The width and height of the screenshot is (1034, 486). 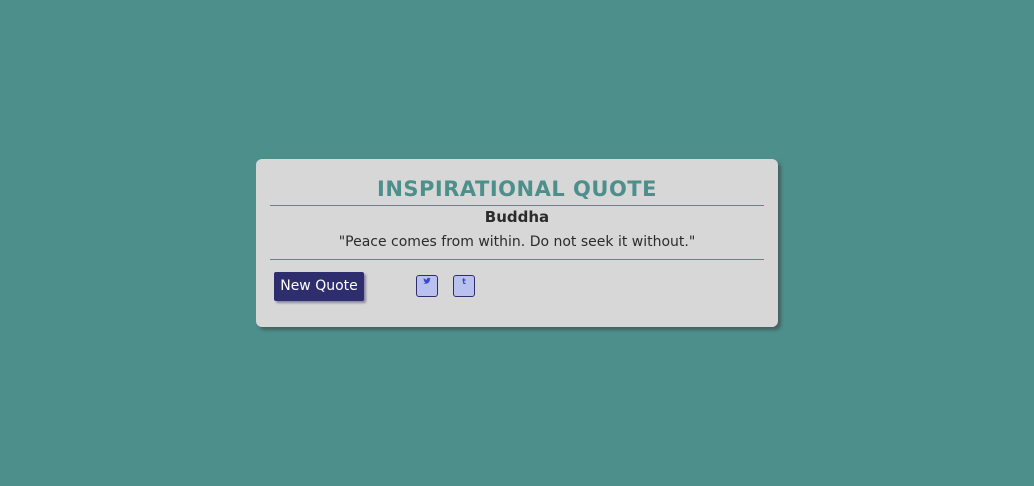 What do you see at coordinates (517, 189) in the screenshot?
I see `card-title: INSPIRATIONAL QUOTE` at bounding box center [517, 189].